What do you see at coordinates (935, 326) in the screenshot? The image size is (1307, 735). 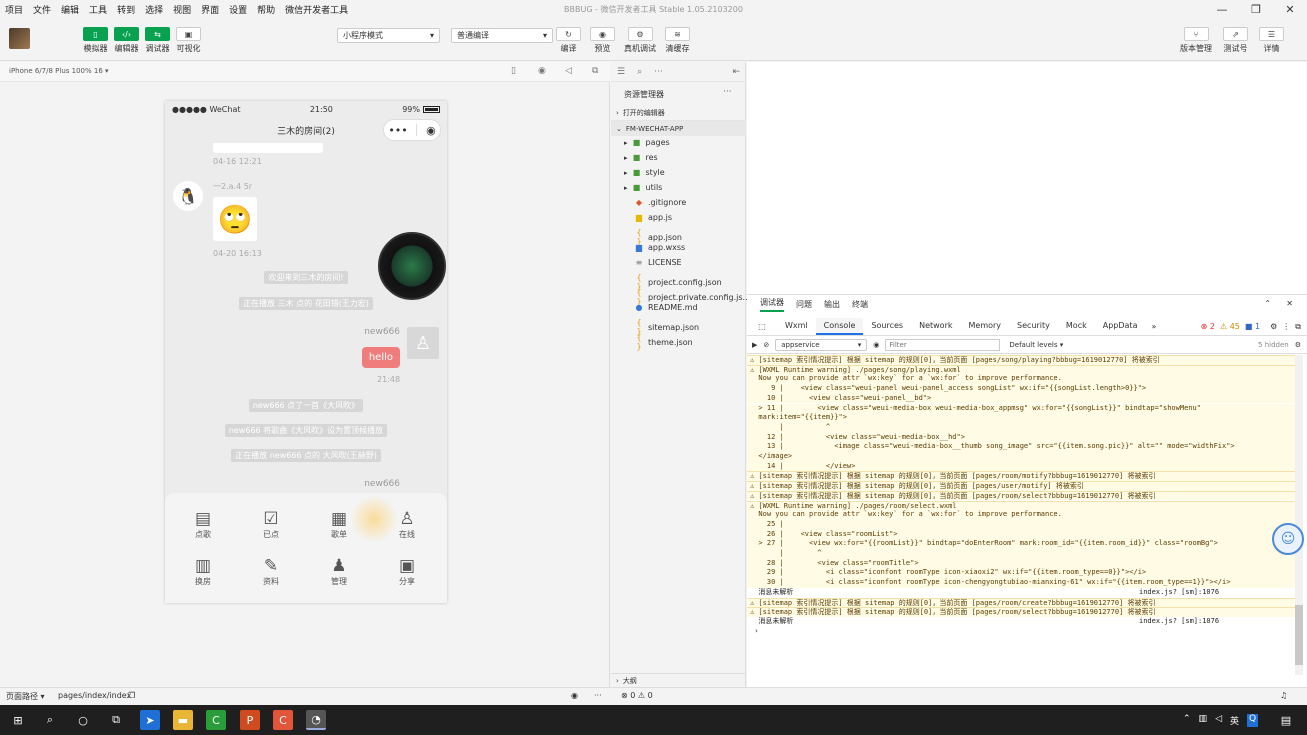 I see `tab-network: Network` at bounding box center [935, 326].